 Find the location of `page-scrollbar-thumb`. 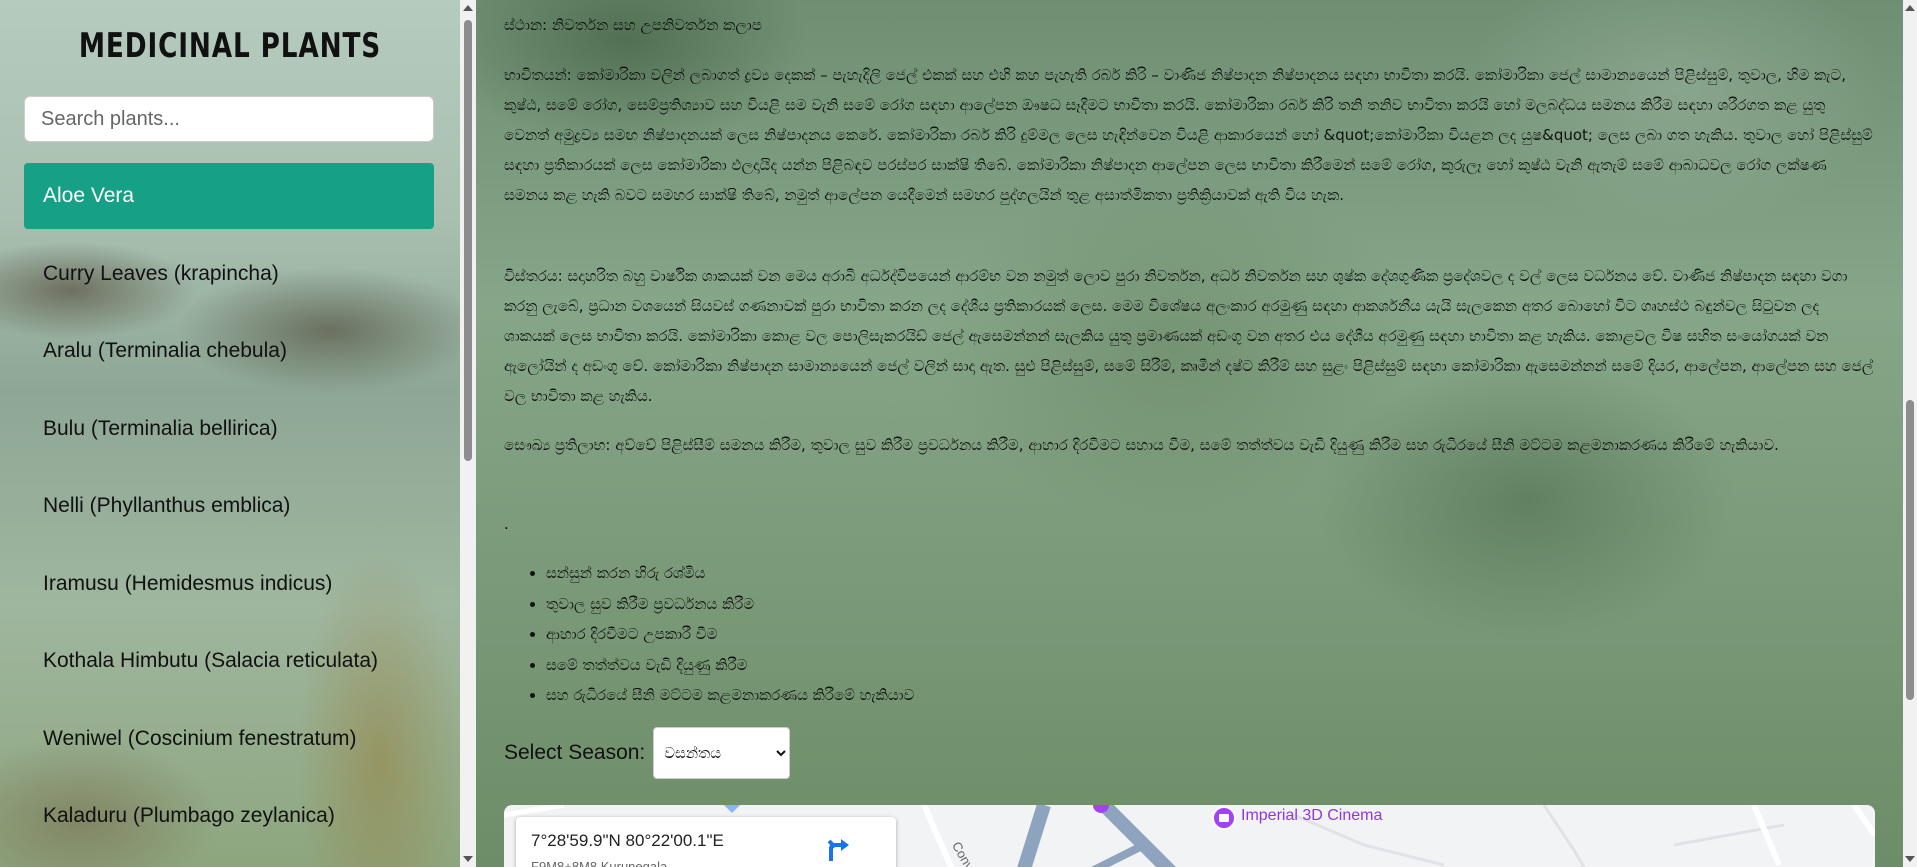

page-scrollbar-thumb is located at coordinates (1910, 550).